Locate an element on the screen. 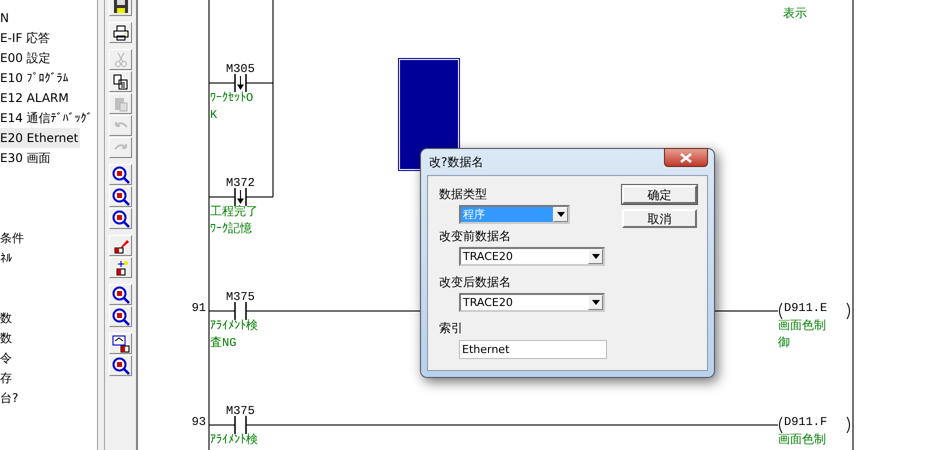  field-label: 改变前数据名 is located at coordinates (475, 236).